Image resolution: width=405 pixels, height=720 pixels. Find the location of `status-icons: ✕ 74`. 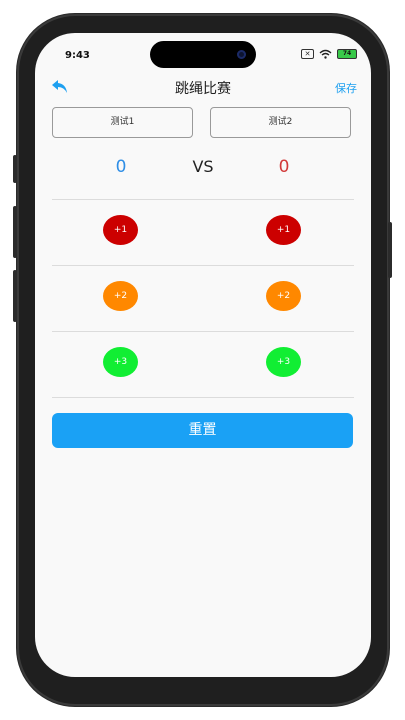

status-icons: ✕ 74 is located at coordinates (329, 54).